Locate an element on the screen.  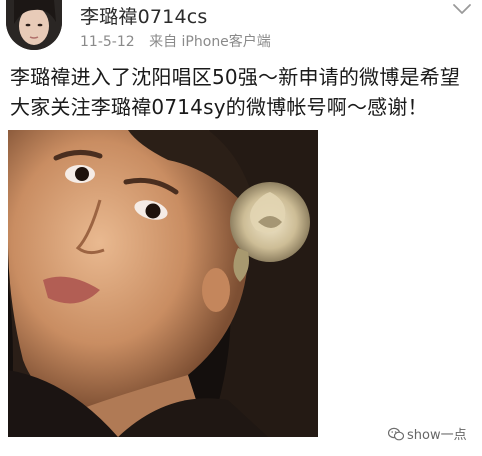
avatar is located at coordinates (34, 25).